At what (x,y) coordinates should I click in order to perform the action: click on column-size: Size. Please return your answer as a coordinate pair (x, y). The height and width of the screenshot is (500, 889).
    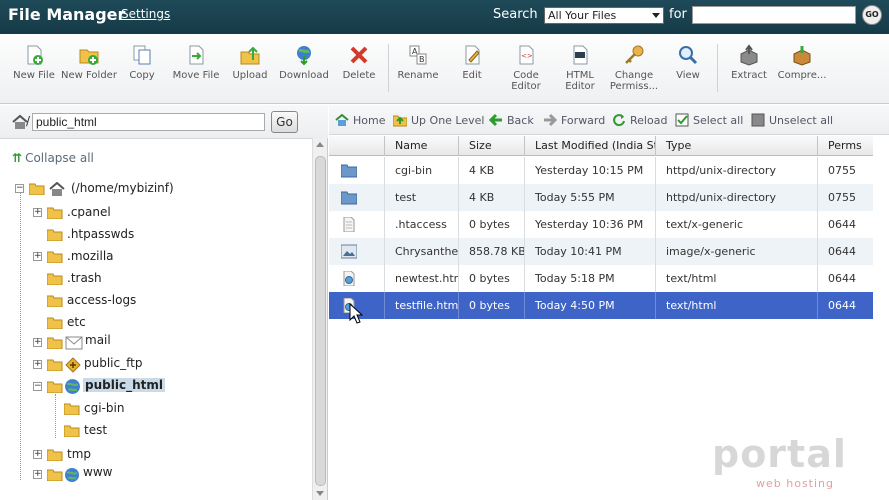
    Looking at the image, I should click on (491, 146).